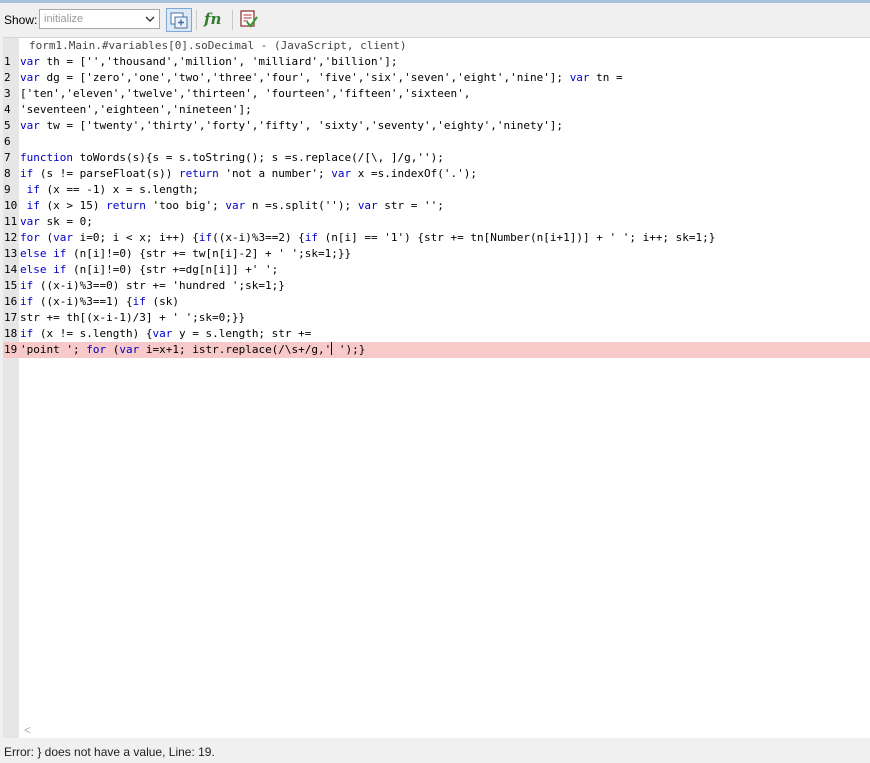 The height and width of the screenshot is (763, 870). What do you see at coordinates (7, 141) in the screenshot?
I see `line-number: 6` at bounding box center [7, 141].